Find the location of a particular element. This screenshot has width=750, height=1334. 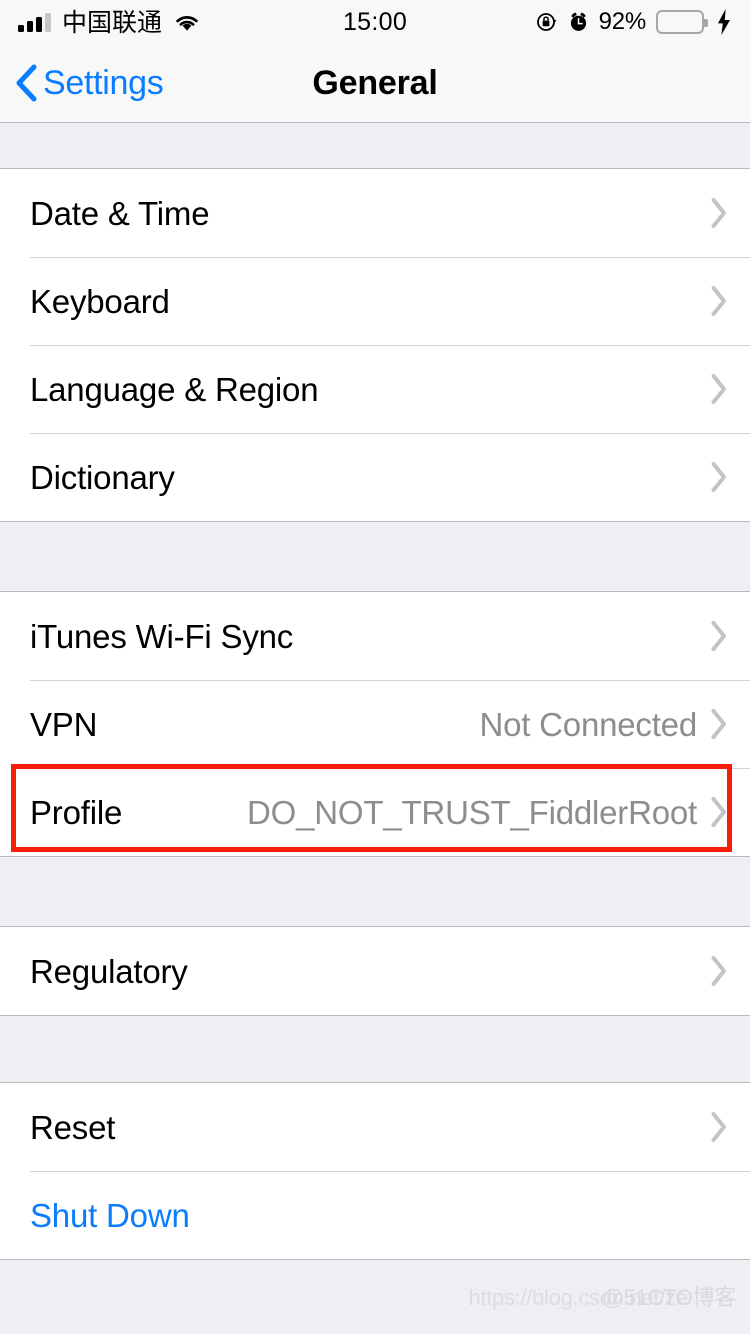

signal-bars-icon is located at coordinates (34, 22).